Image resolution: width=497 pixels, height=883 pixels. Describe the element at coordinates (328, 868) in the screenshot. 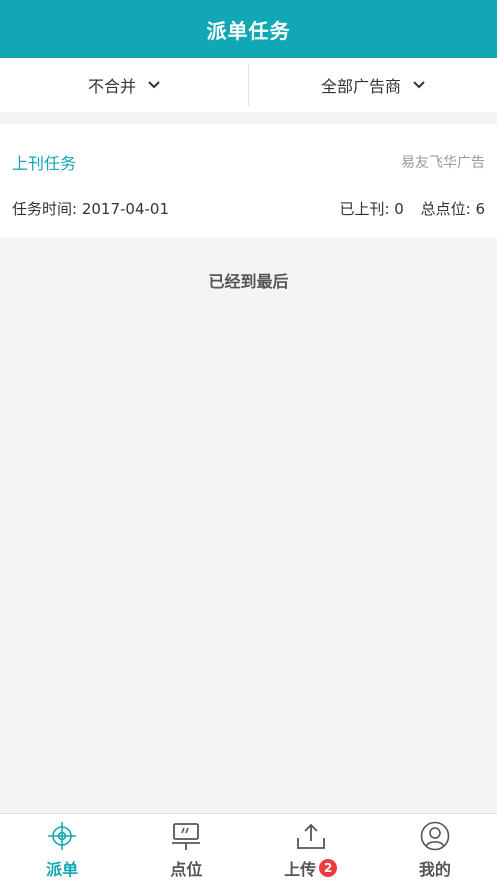

I see `upload-count-badge: 2` at that location.